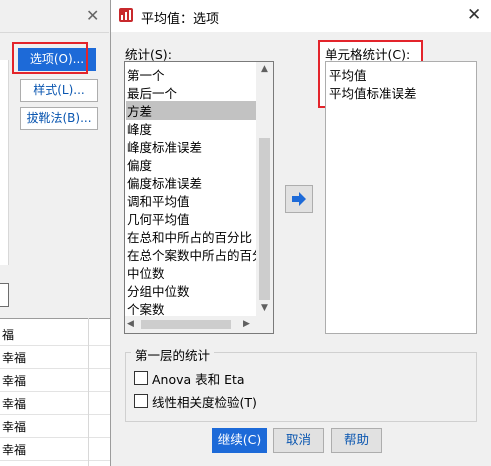 The height and width of the screenshot is (466, 491). What do you see at coordinates (4, 295) in the screenshot?
I see `partial-button` at bounding box center [4, 295].